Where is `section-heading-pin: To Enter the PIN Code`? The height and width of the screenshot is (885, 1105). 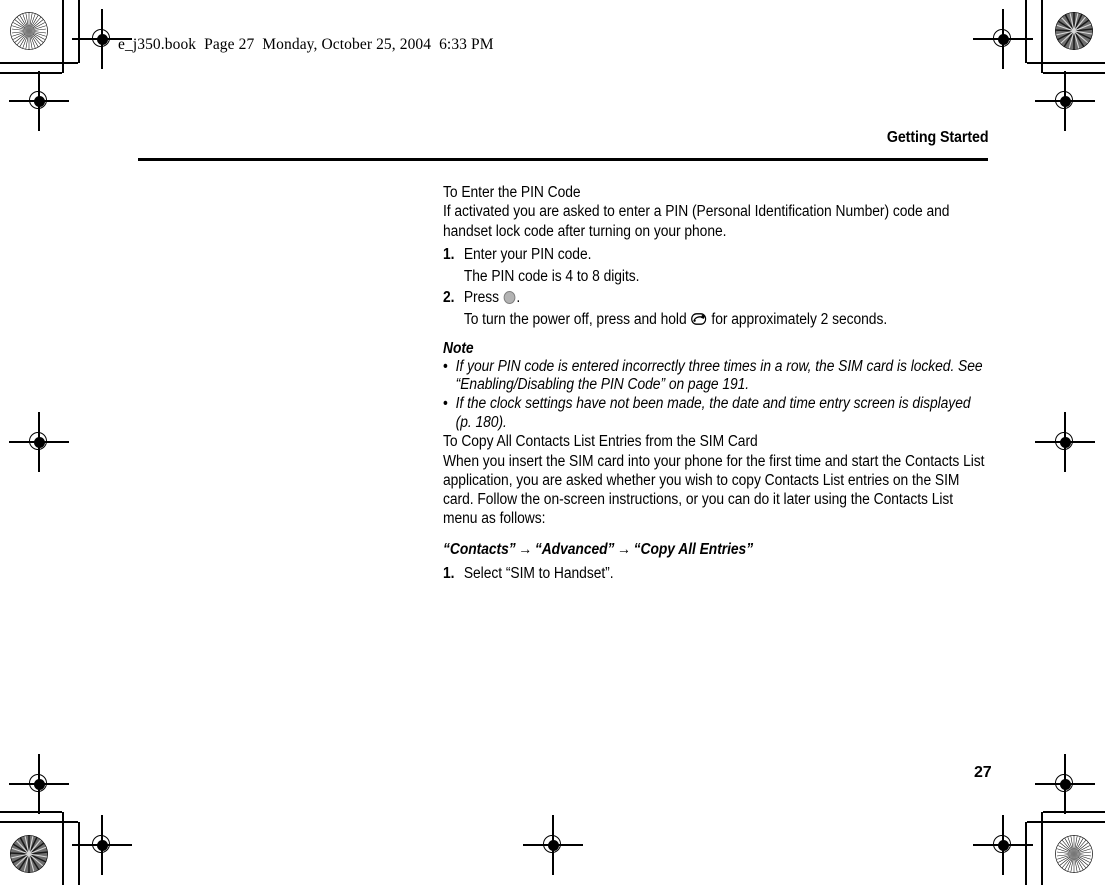
section-heading-pin: To Enter the PIN Code is located at coordinates (512, 192).